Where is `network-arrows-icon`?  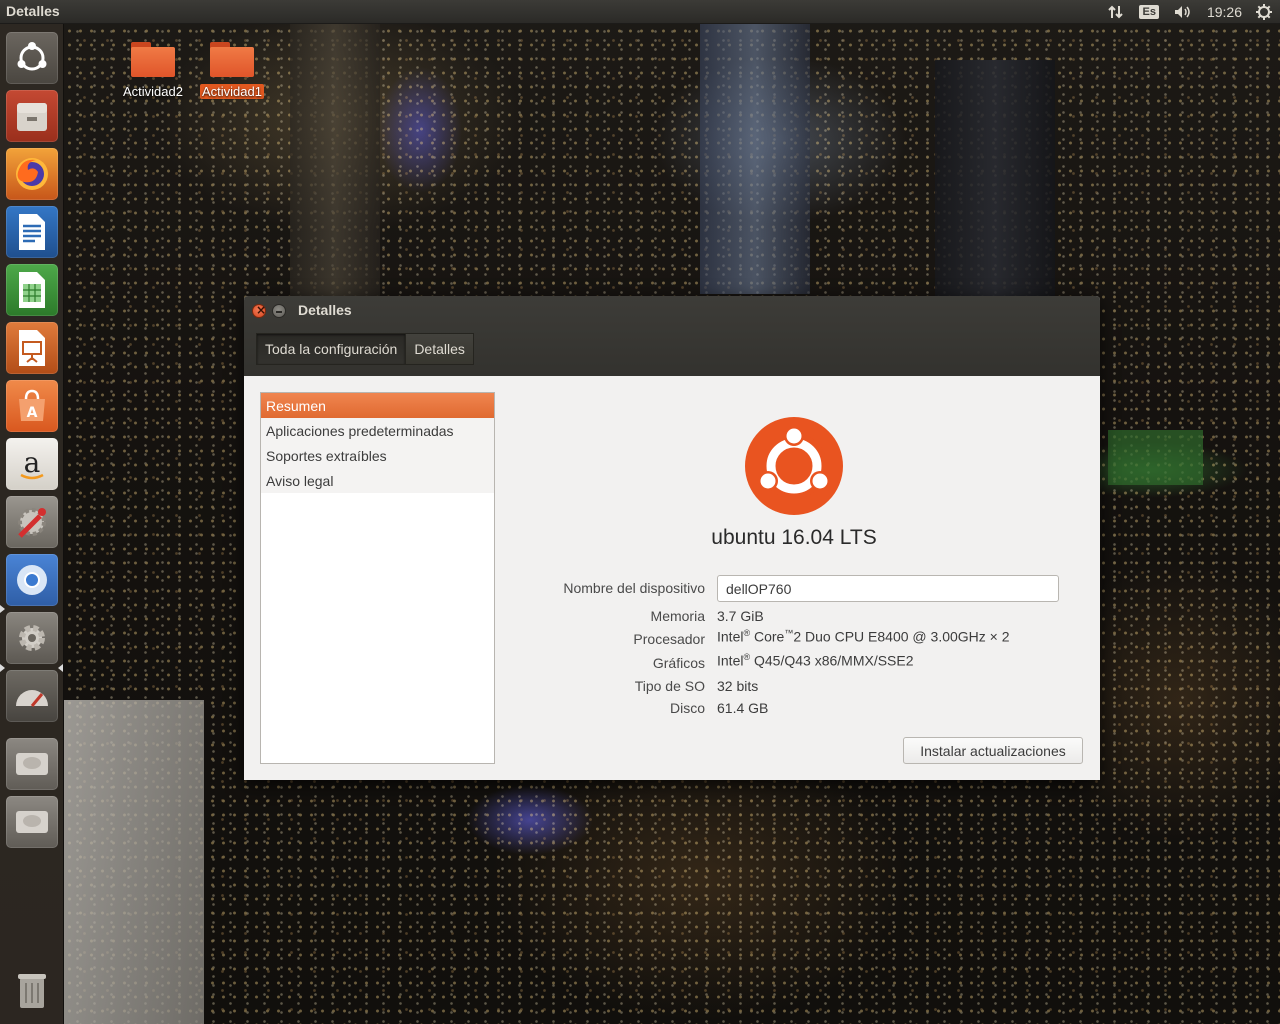
network-arrows-icon is located at coordinates (1116, 12).